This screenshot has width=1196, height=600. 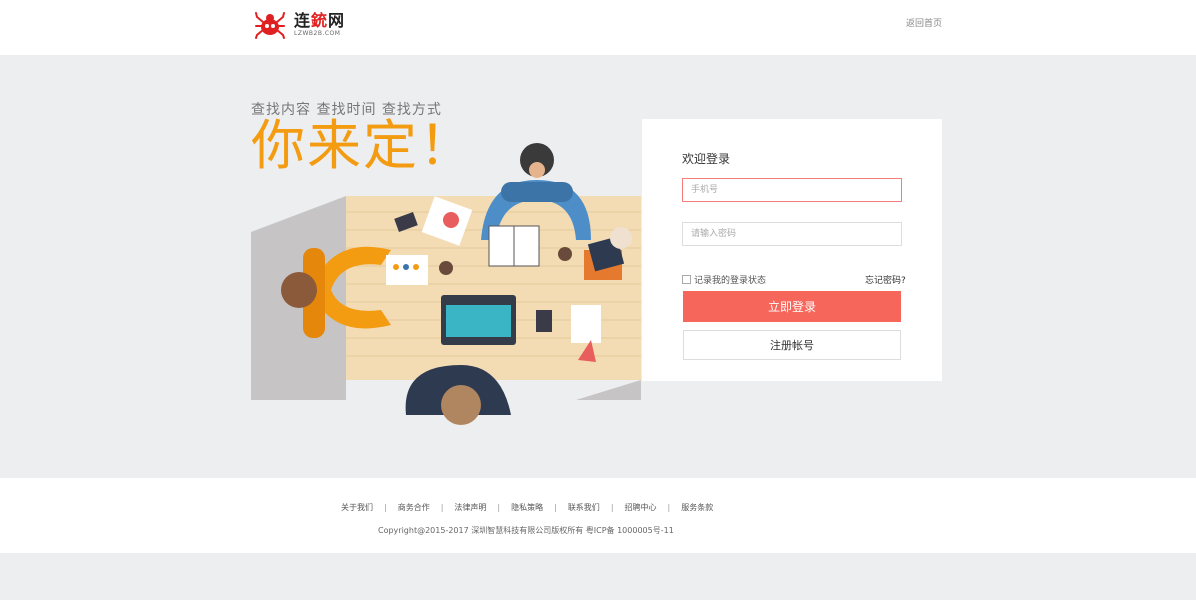 What do you see at coordinates (470, 507) in the screenshot?
I see `footer-link-legal: 法律声明` at bounding box center [470, 507].